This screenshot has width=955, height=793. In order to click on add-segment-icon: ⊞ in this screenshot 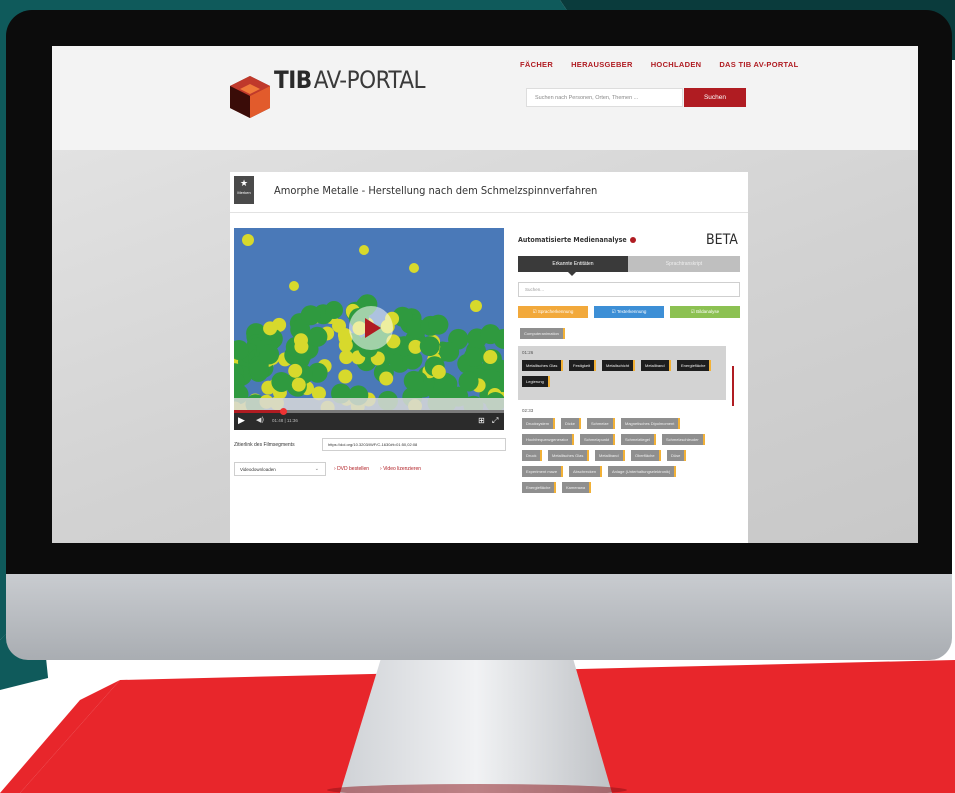, I will do `click(481, 420)`.